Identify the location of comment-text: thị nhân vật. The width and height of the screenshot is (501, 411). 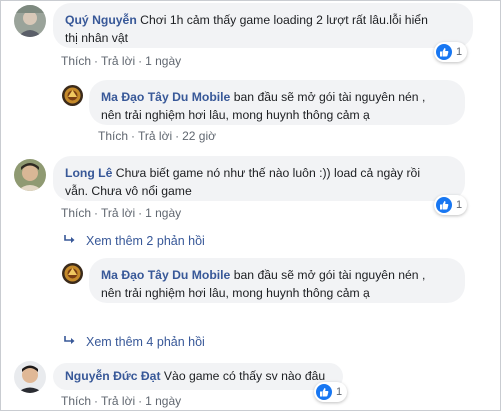
(97, 38).